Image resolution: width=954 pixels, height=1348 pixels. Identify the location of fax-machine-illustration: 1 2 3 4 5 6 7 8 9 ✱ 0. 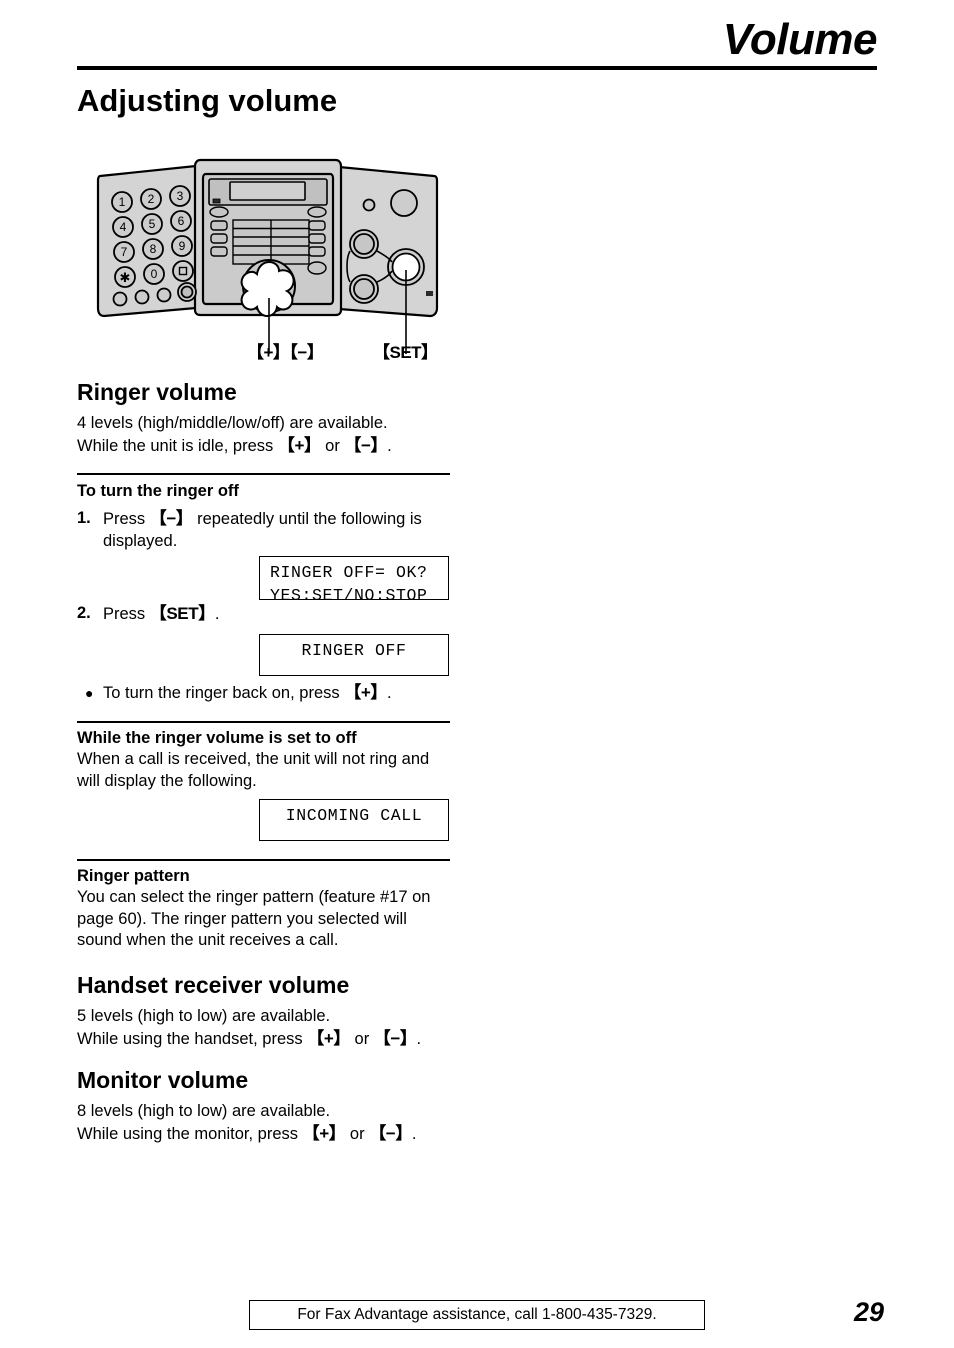
(276, 258).